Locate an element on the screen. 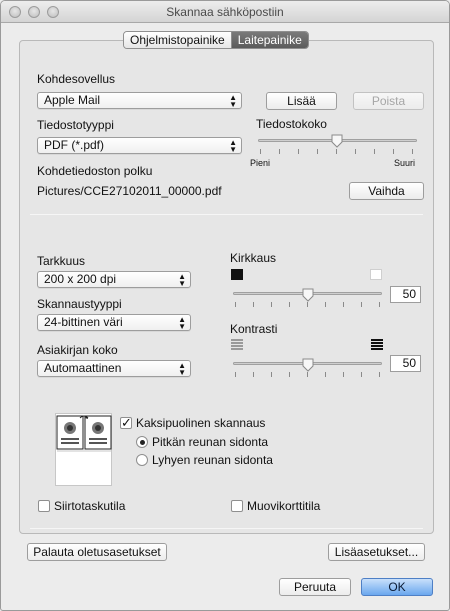 This screenshot has width=450, height=611. resolution-value: 200 x 200 dpi is located at coordinates (80, 279).